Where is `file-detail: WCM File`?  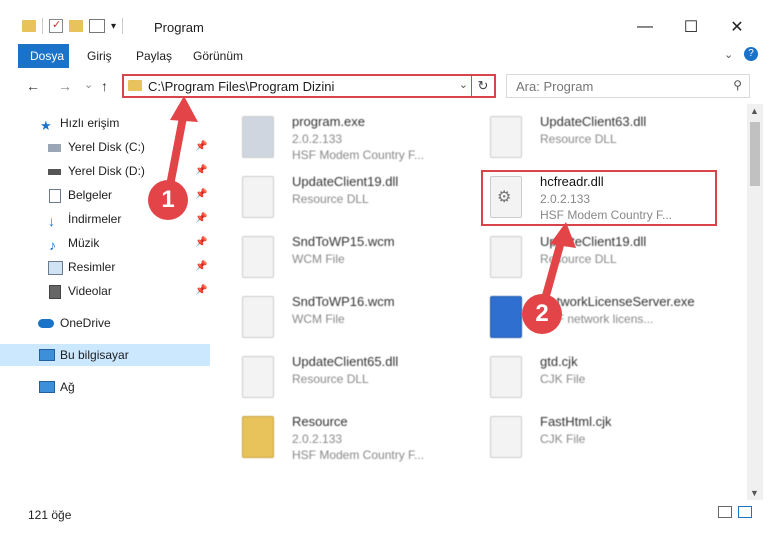
file-detail: WCM File is located at coordinates (318, 319).